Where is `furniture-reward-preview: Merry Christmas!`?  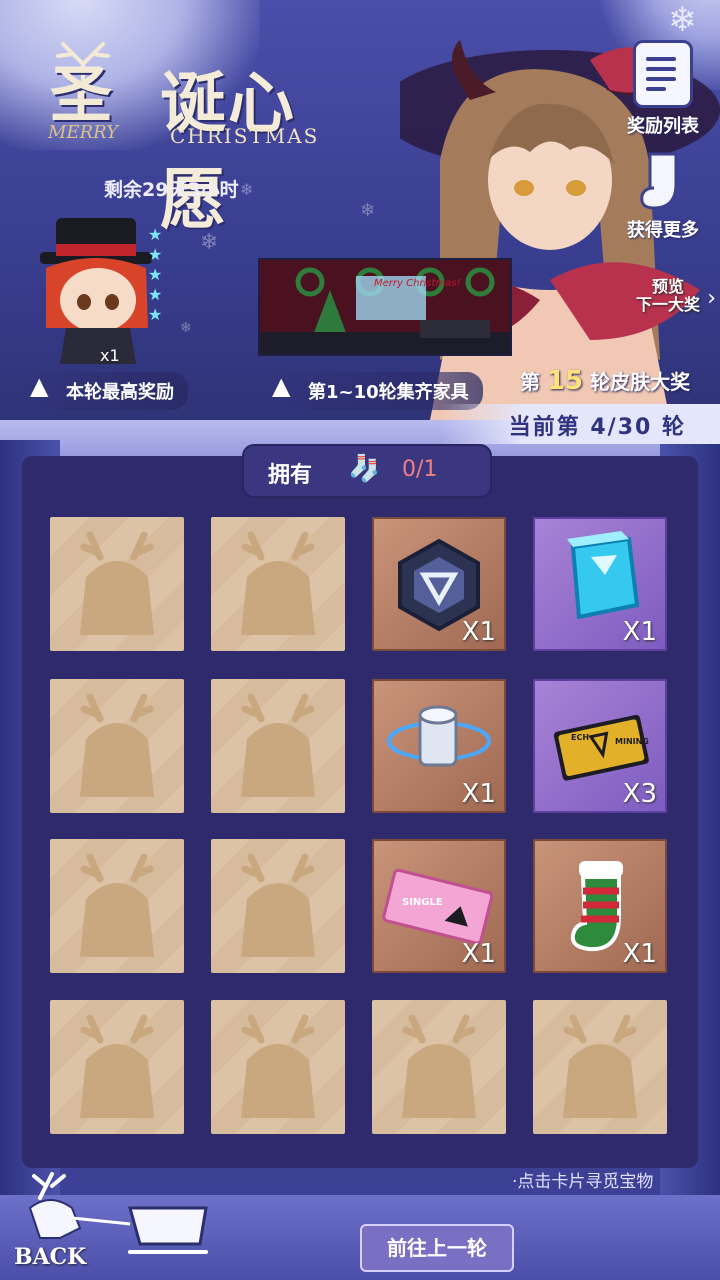 furniture-reward-preview: Merry Christmas! is located at coordinates (385, 307).